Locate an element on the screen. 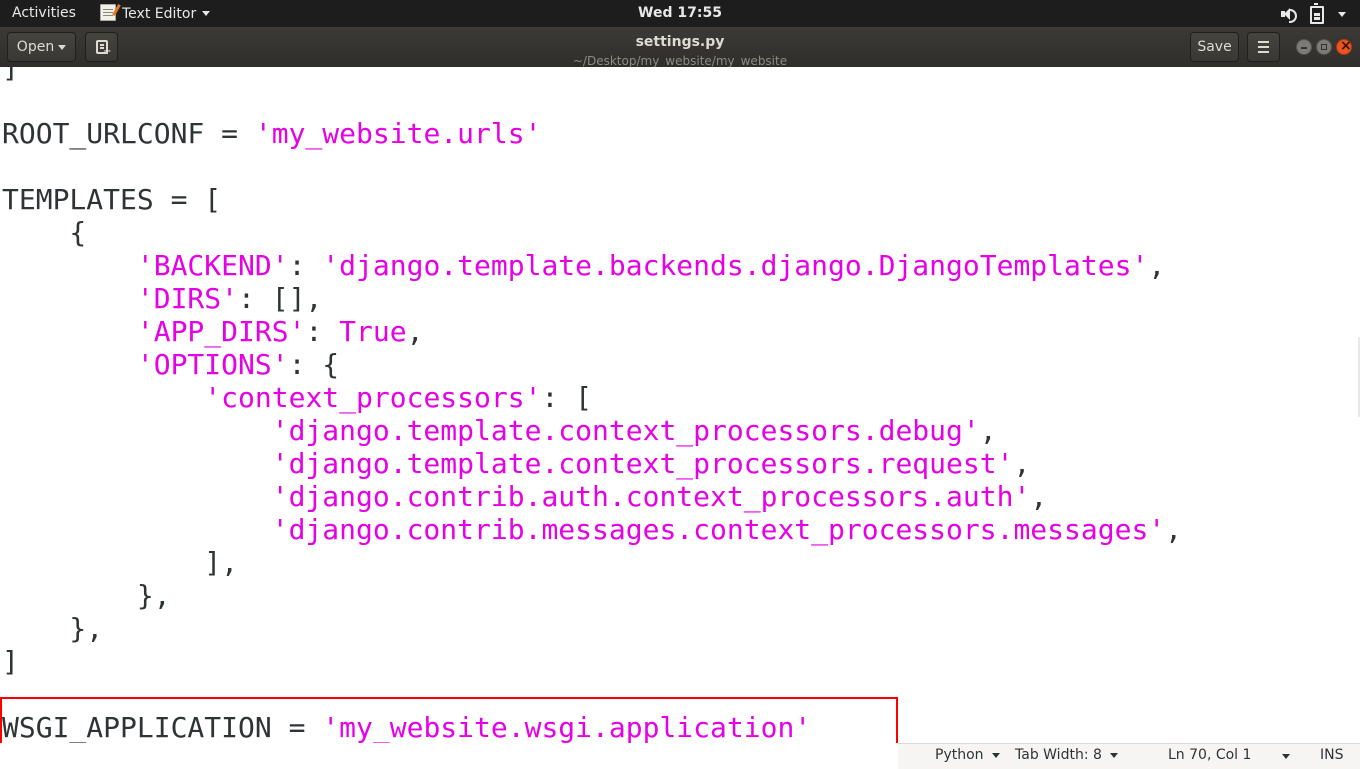 The width and height of the screenshot is (1360, 769). hamburger-menu-button is located at coordinates (1263, 47).